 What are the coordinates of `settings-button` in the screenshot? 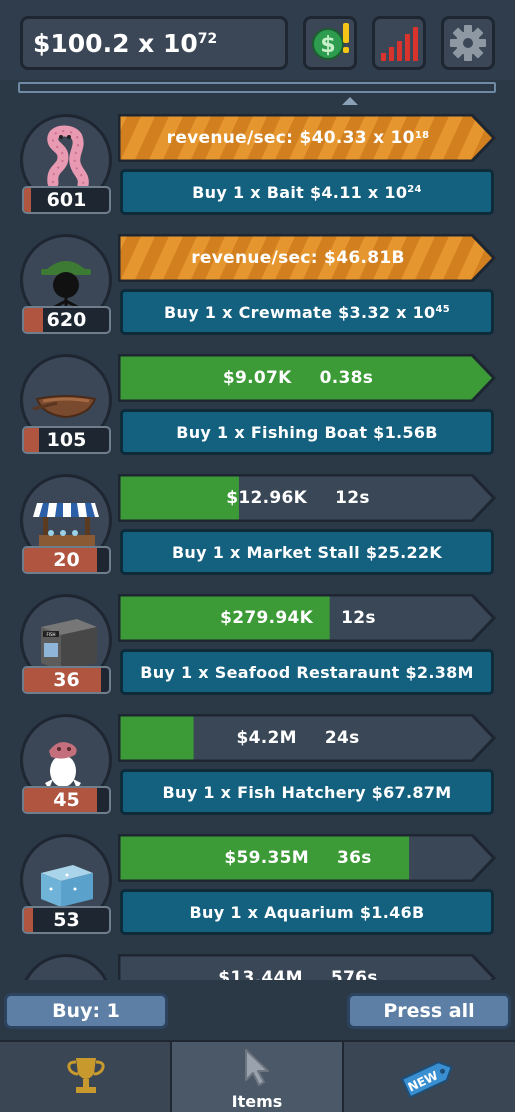 It's located at (468, 43).